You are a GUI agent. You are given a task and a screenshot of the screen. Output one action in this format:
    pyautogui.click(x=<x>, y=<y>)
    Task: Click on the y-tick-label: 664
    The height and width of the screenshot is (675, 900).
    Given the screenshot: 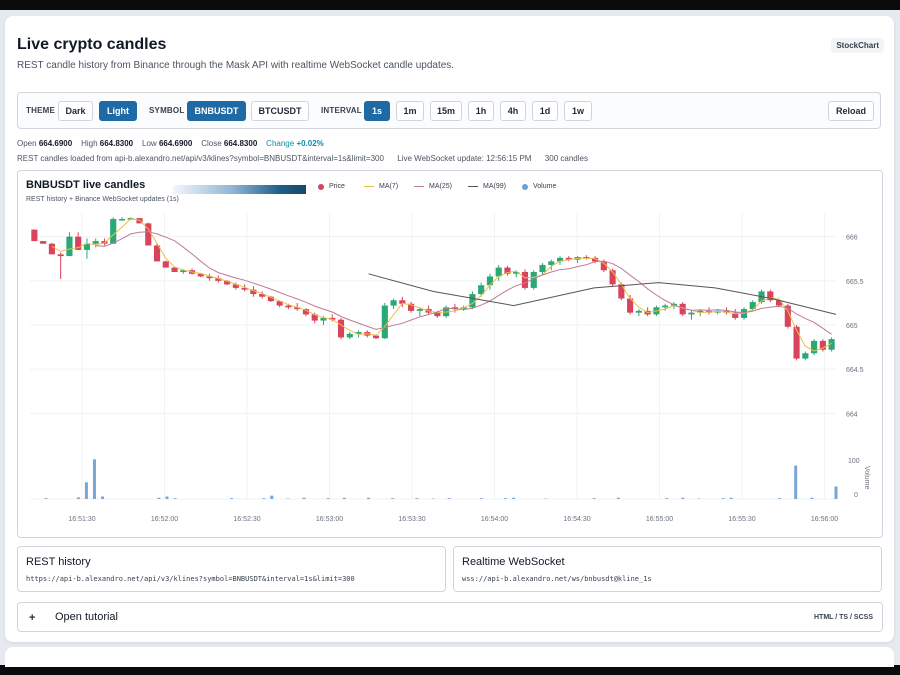 What is the action you would take?
    pyautogui.click(x=852, y=414)
    